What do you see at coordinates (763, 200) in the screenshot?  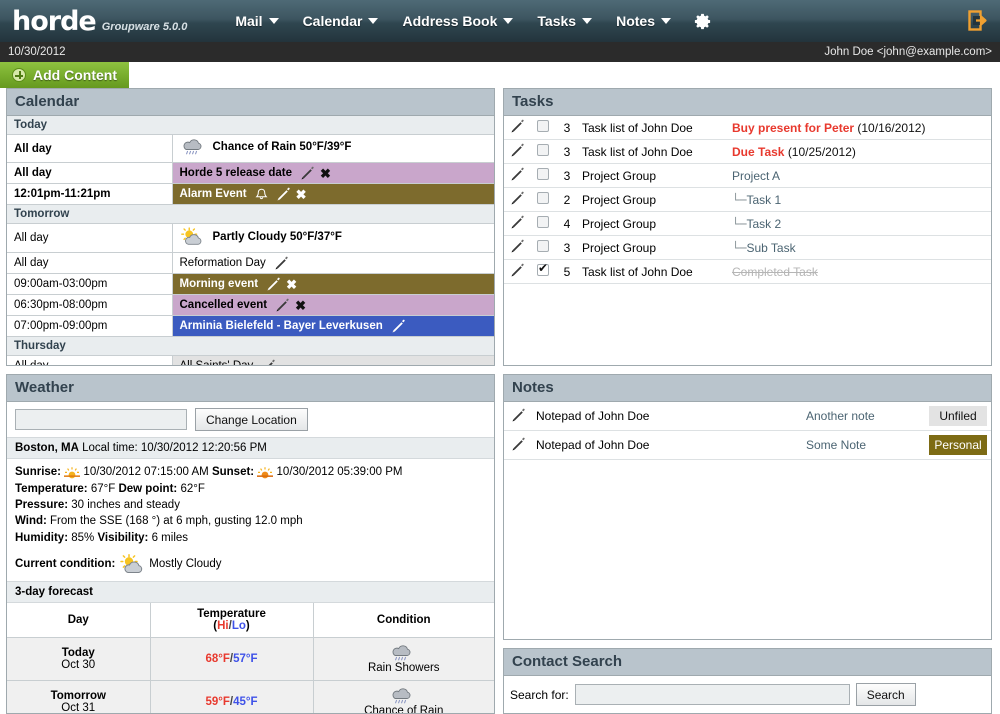 I see `task-name: Task 1` at bounding box center [763, 200].